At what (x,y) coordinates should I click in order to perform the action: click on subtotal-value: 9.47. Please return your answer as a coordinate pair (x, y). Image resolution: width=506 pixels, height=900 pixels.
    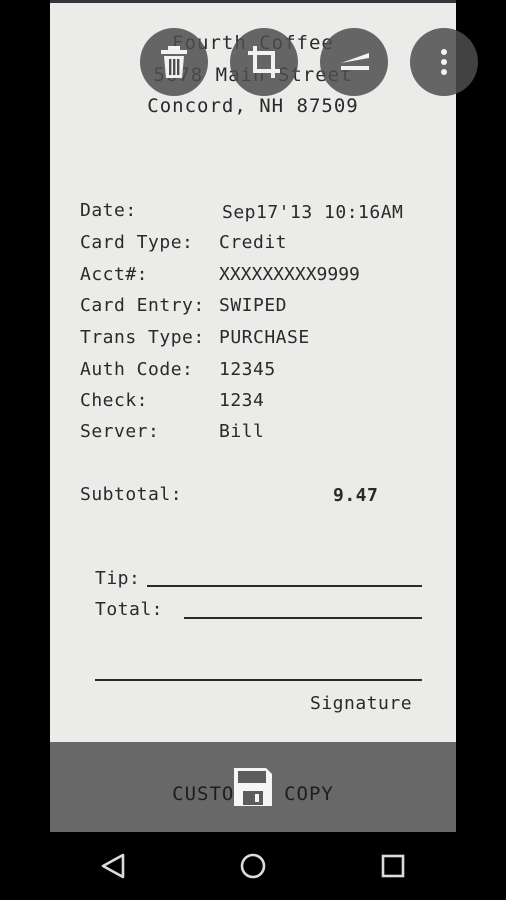
    Looking at the image, I should click on (356, 495).